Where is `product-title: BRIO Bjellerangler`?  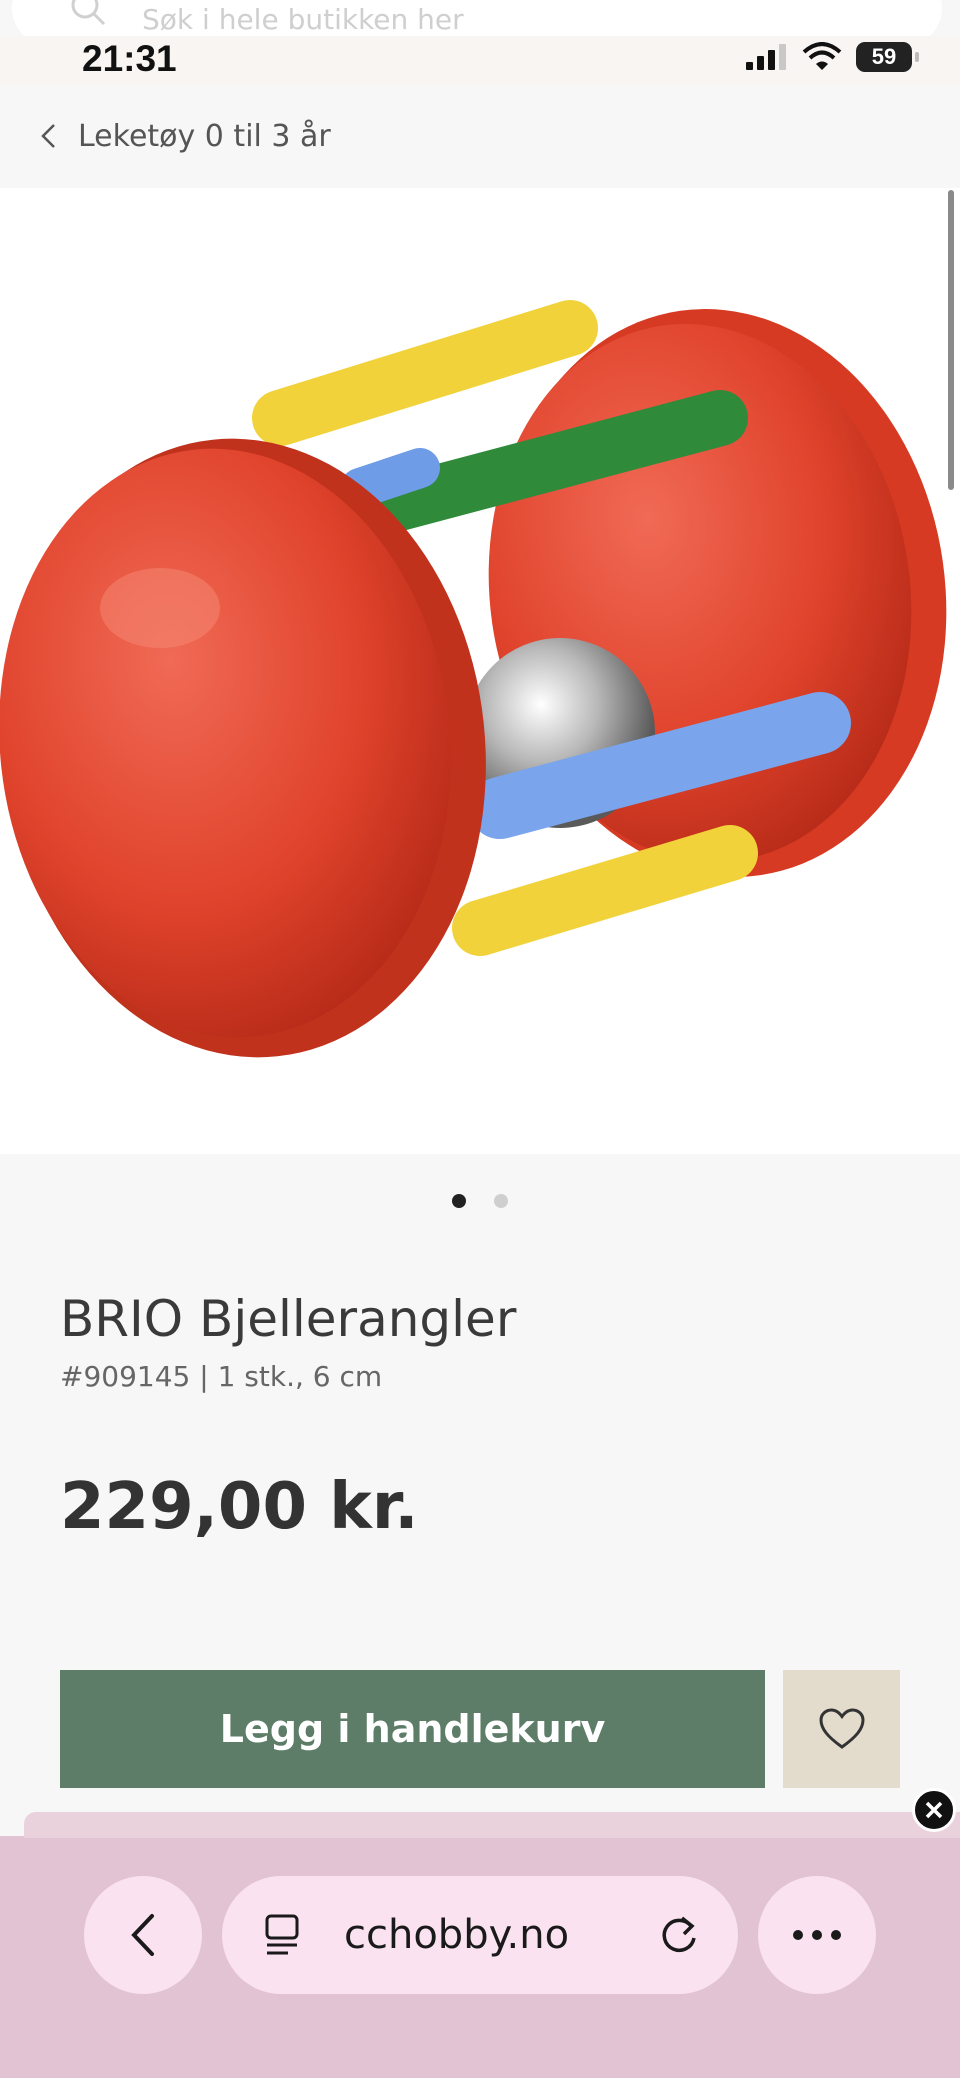
product-title: BRIO Bjellerangler is located at coordinates (288, 1319).